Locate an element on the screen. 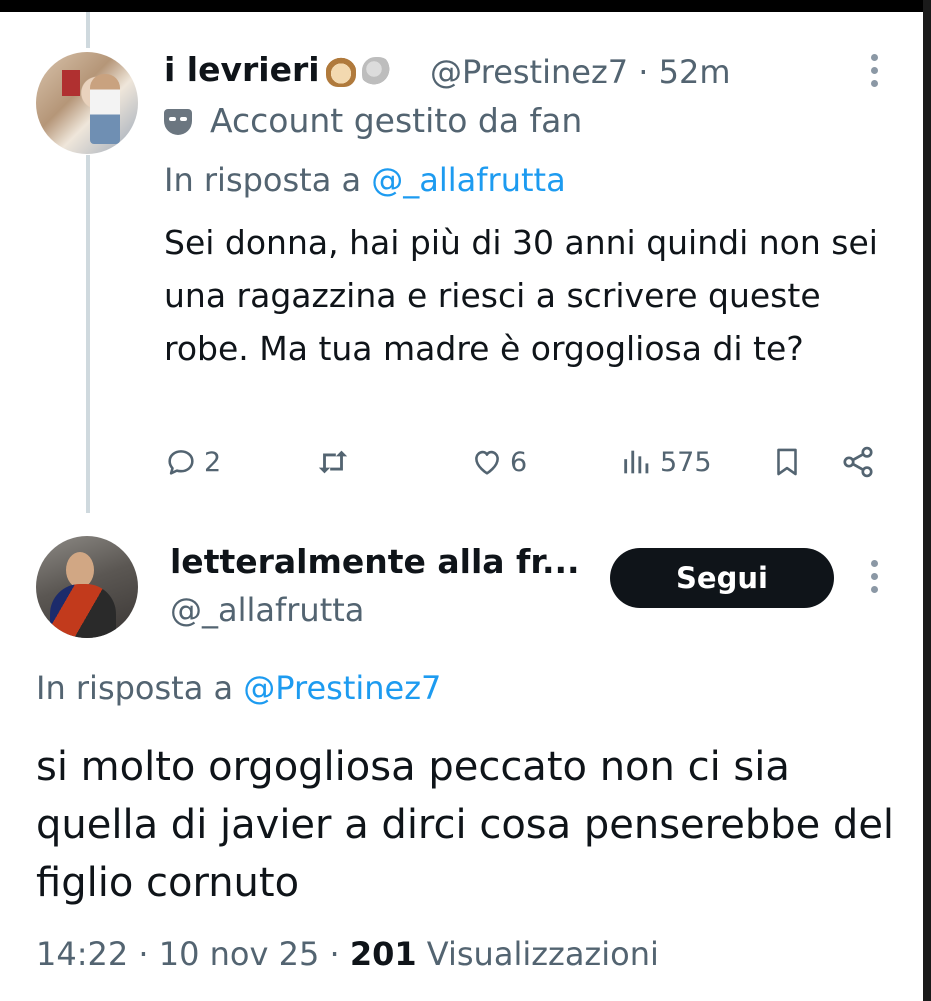 This screenshot has width=931, height=1001. reply-to-link: @_allafrutta is located at coordinates (468, 180).